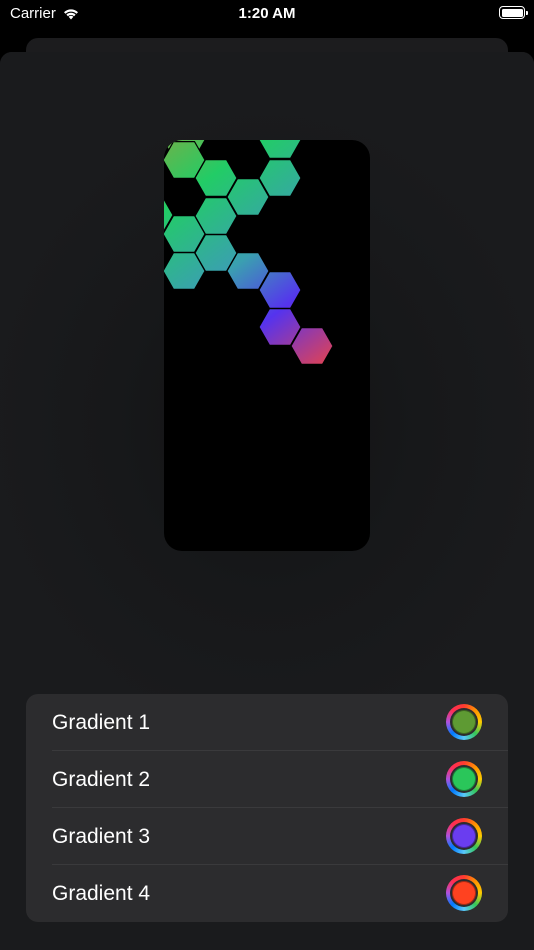 Image resolution: width=534 pixels, height=950 pixels. What do you see at coordinates (101, 779) in the screenshot?
I see `gradient-label: Gradient 2` at bounding box center [101, 779].